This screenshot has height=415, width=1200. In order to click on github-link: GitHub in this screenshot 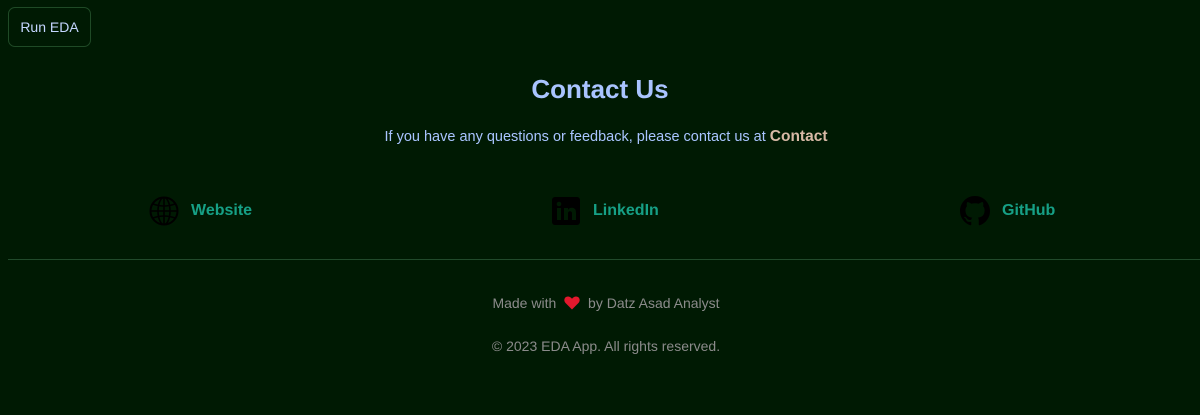, I will do `click(1007, 211)`.